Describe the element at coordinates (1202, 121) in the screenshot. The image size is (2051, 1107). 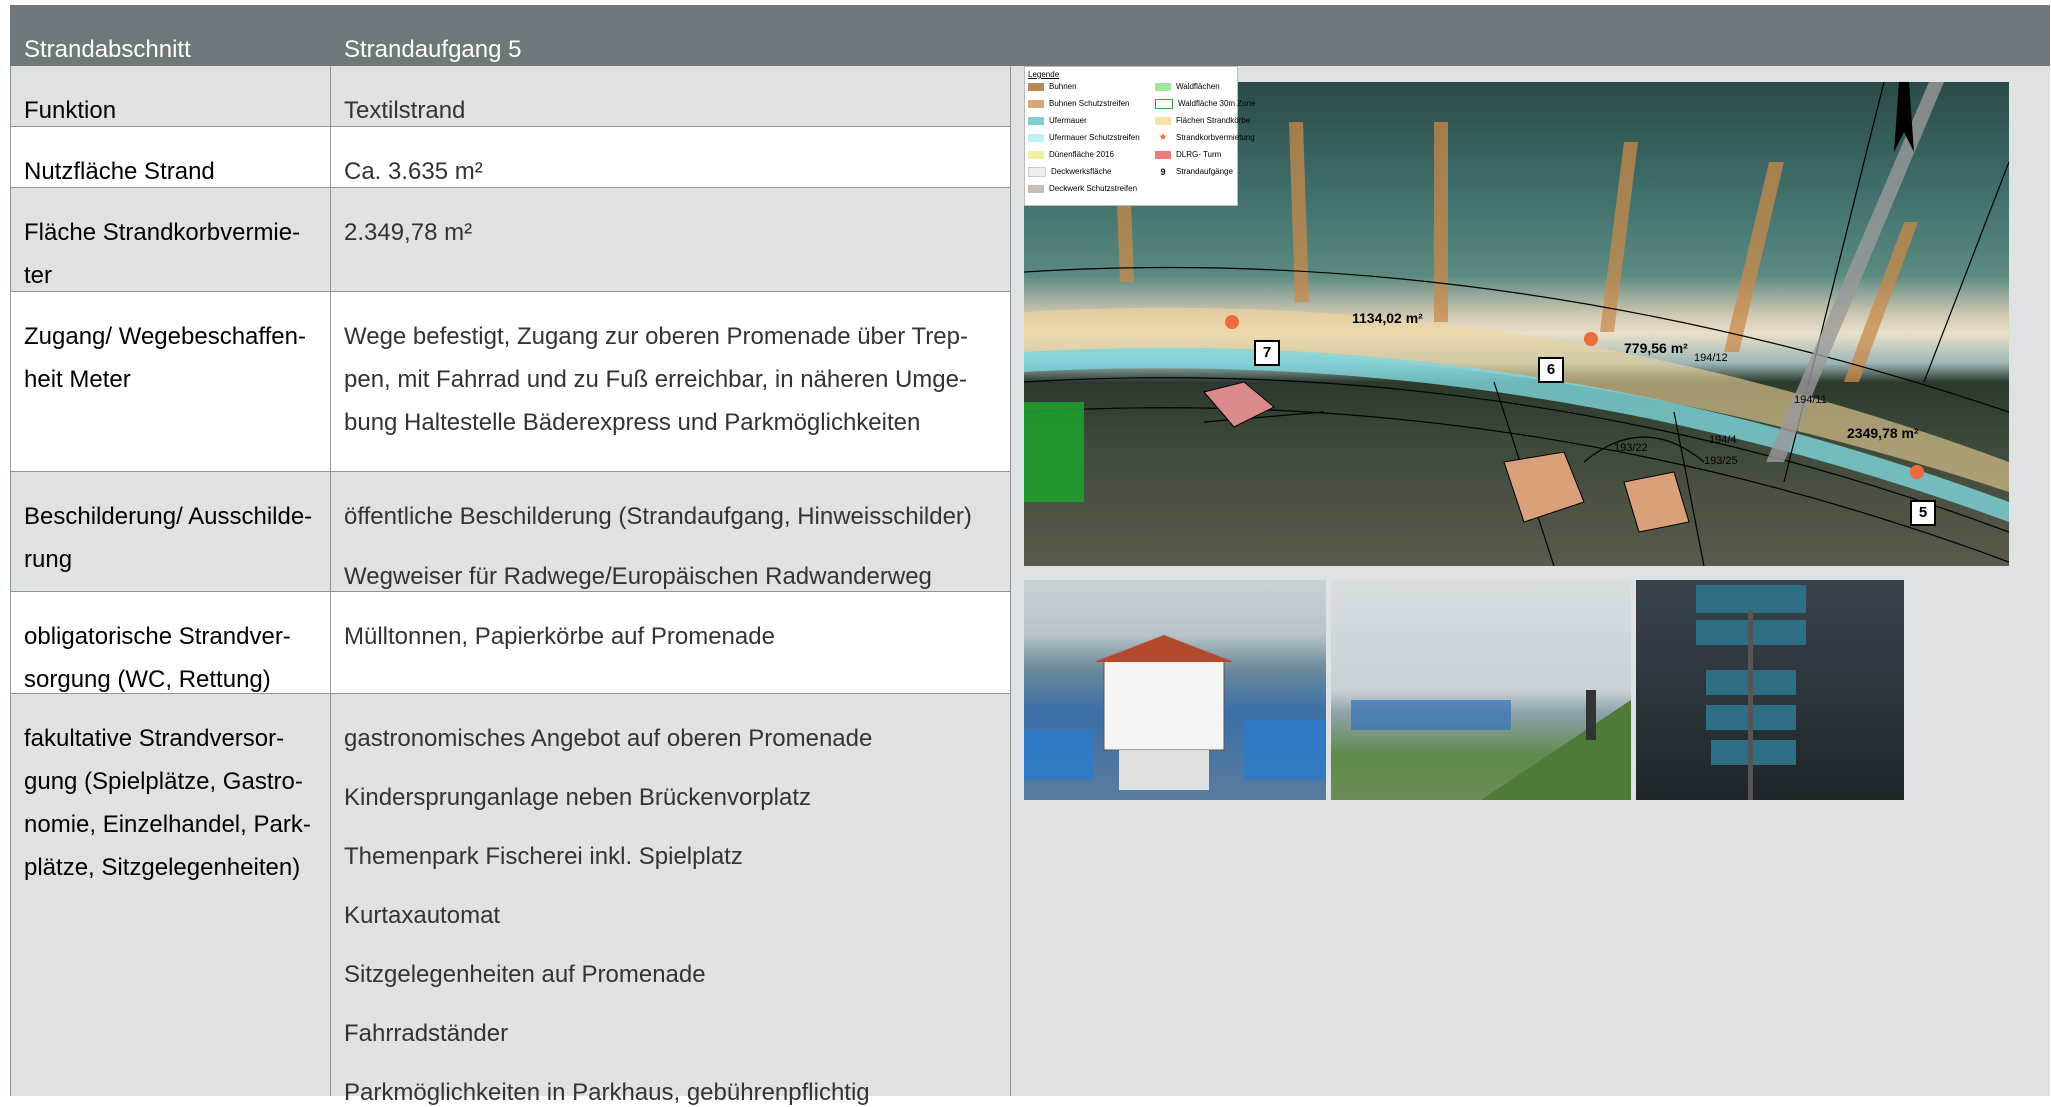
I see `legend-item: Flächen Strandkörbe` at that location.